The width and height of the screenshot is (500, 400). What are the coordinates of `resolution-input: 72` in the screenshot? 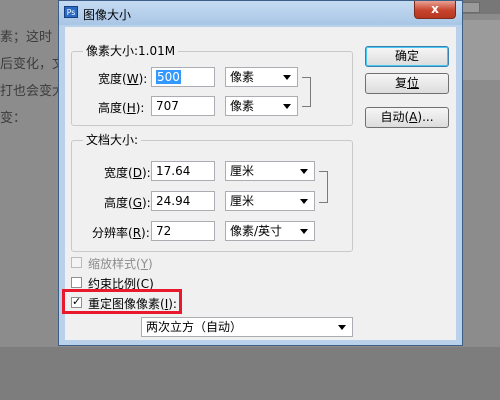 It's located at (183, 231).